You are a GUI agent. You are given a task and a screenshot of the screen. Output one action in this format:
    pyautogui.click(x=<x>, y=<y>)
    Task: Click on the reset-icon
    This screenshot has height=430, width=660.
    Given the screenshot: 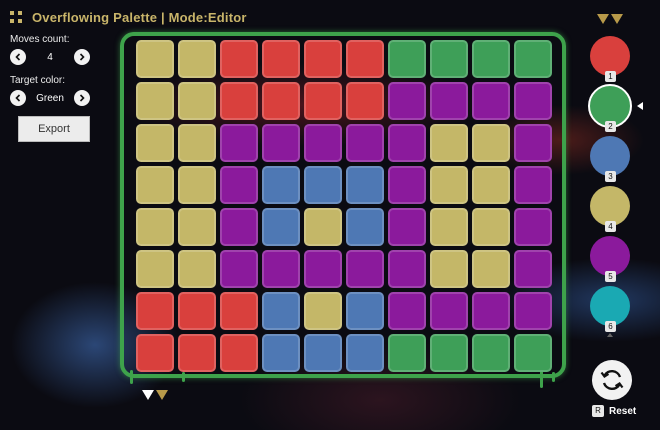 What is the action you would take?
    pyautogui.click(x=612, y=380)
    